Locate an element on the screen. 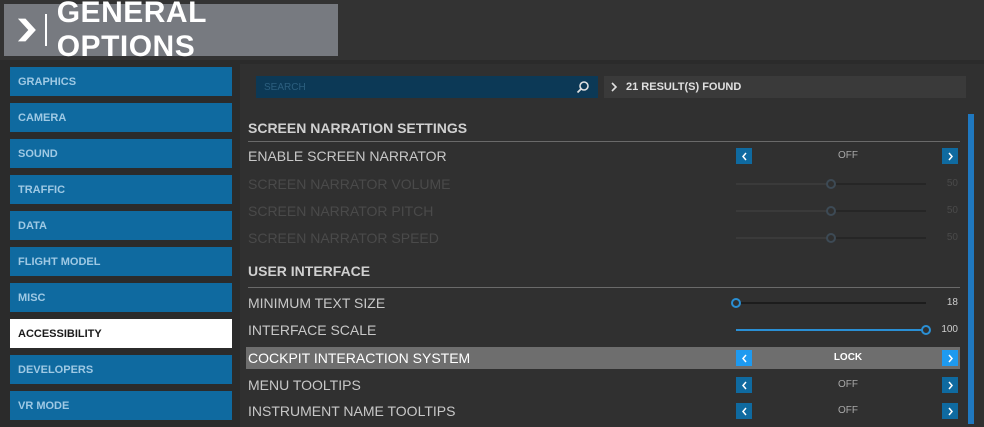 The height and width of the screenshot is (427, 984). section-title-screen-narration: SCREEN NARRATION SETTINGS is located at coordinates (358, 128).